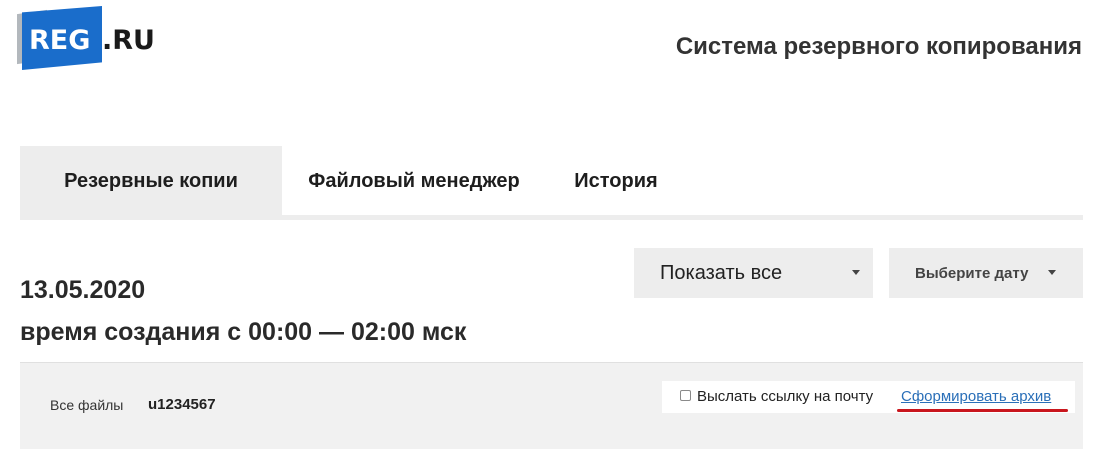 The width and height of the screenshot is (1100, 476). What do you see at coordinates (685, 395) in the screenshot?
I see `send-link-checkbox` at bounding box center [685, 395].